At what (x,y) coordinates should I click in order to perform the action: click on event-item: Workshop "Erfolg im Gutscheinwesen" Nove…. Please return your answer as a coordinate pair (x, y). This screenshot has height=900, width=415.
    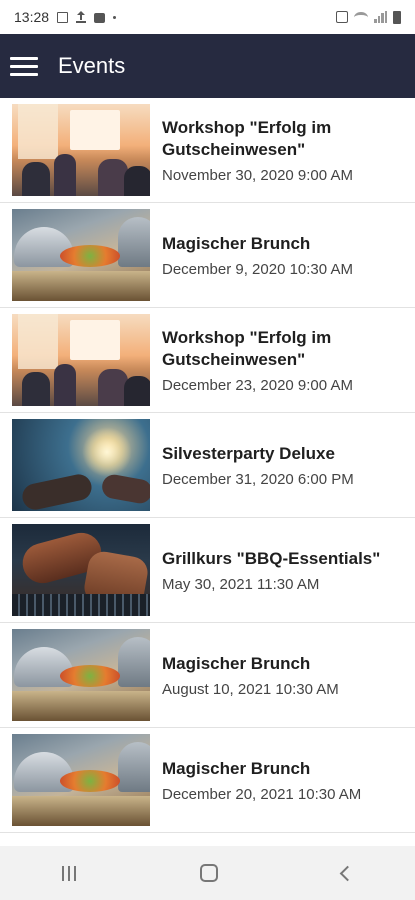
    Looking at the image, I should click on (207, 150).